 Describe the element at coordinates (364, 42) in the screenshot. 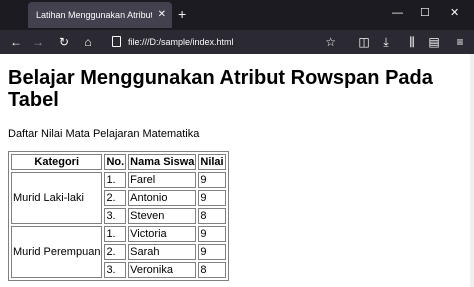

I see `pocket-icon: ◫` at that location.